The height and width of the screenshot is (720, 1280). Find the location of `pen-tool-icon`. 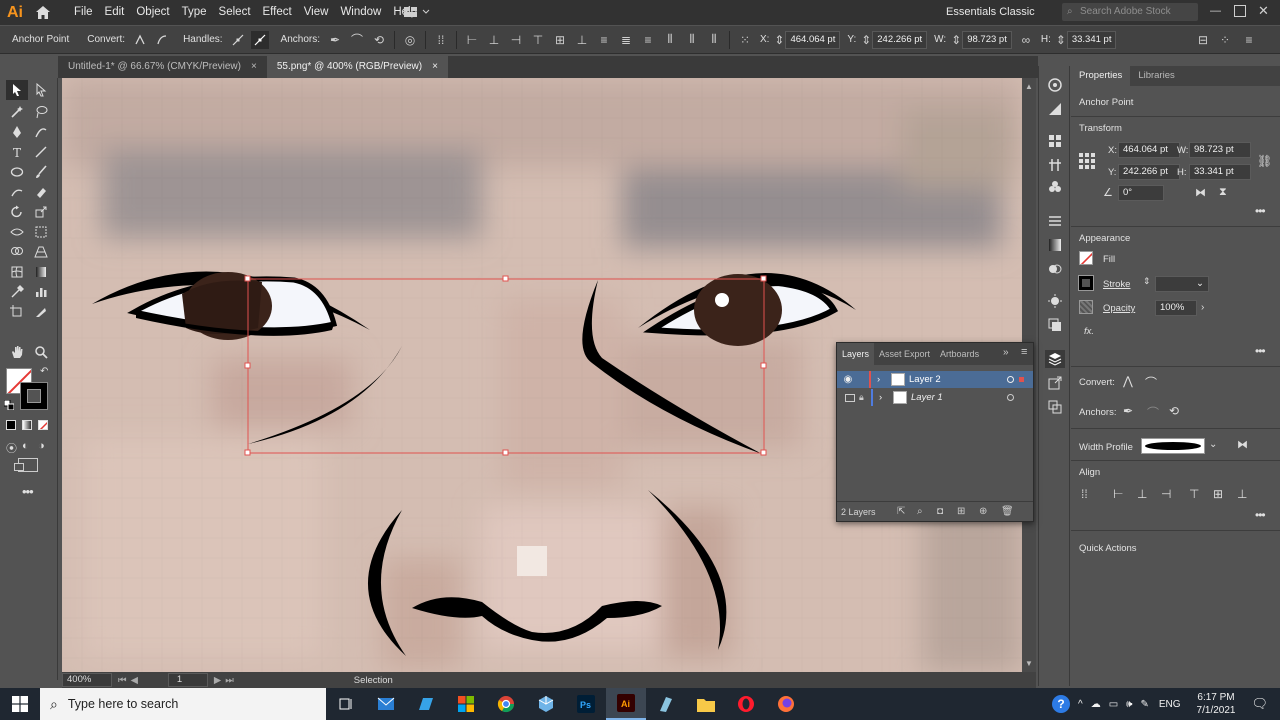

pen-tool-icon is located at coordinates (17, 132).